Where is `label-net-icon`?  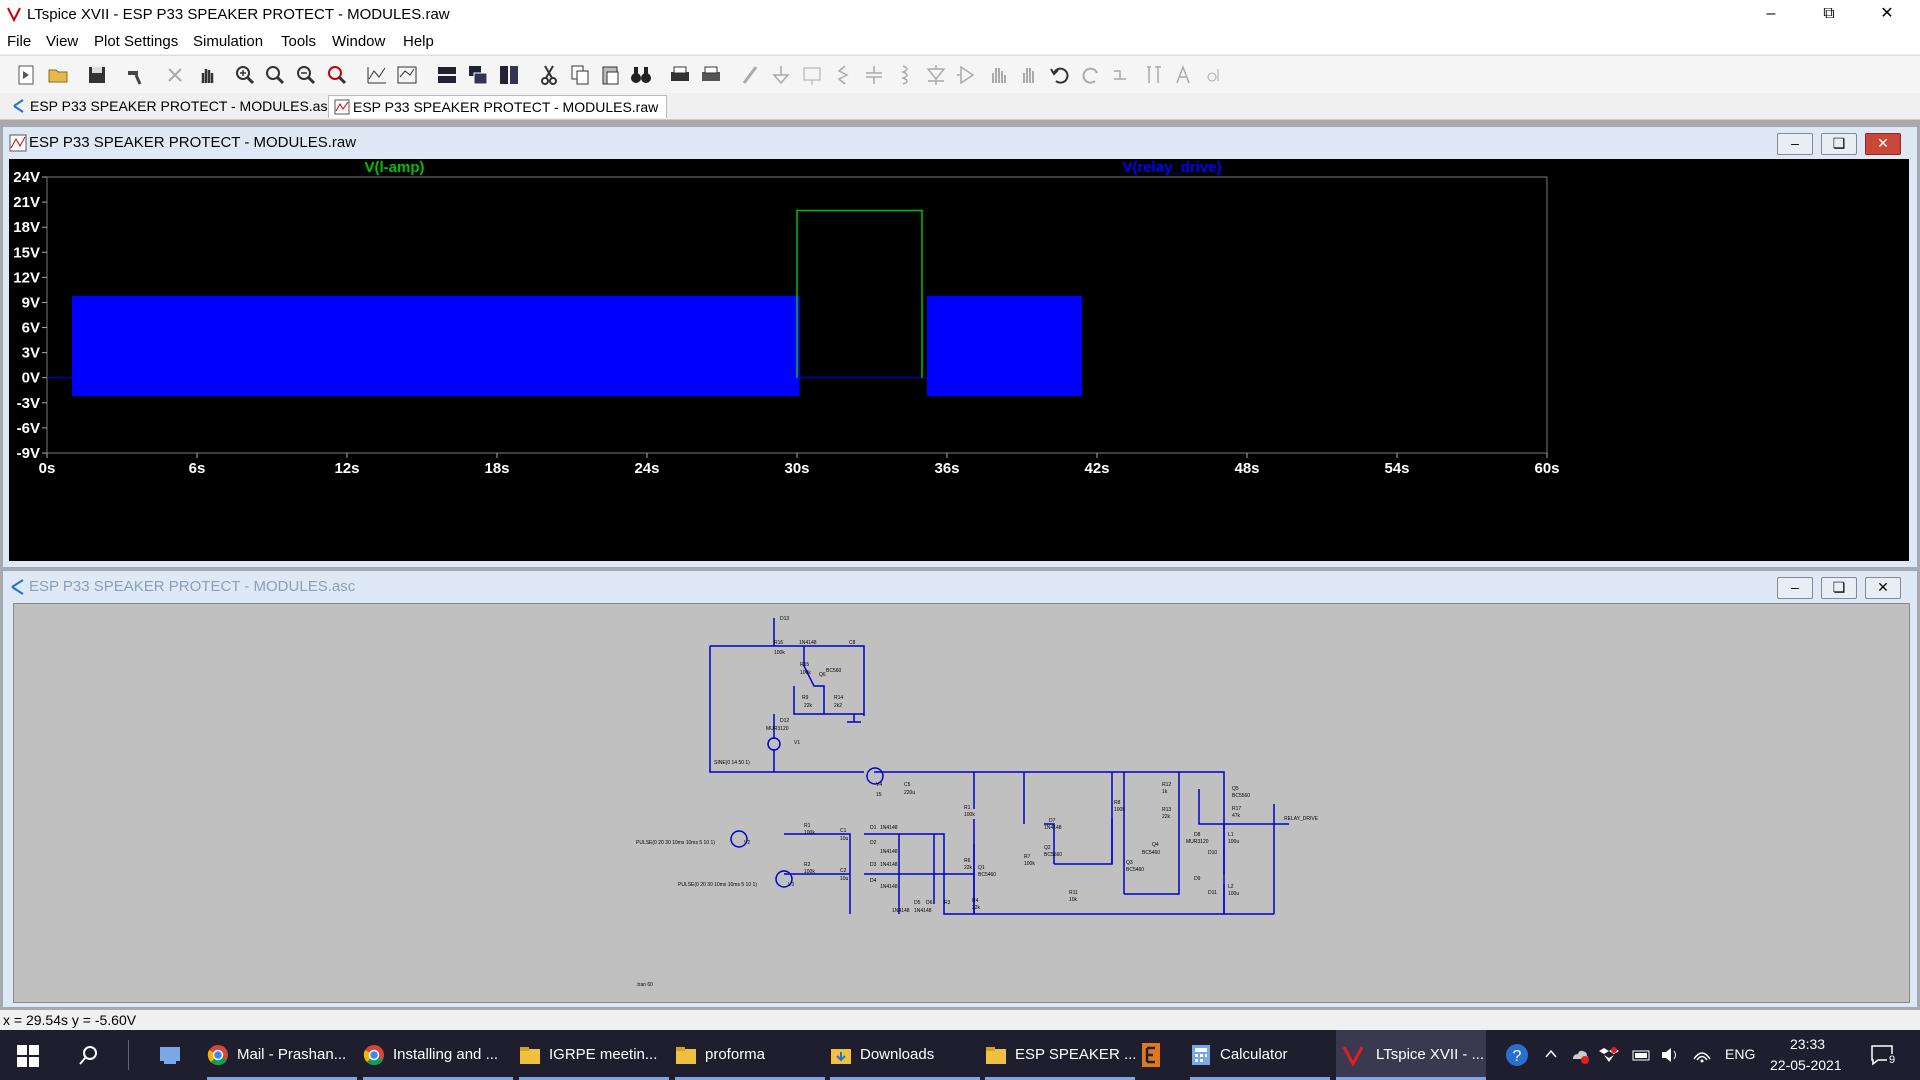 label-net-icon is located at coordinates (812, 75).